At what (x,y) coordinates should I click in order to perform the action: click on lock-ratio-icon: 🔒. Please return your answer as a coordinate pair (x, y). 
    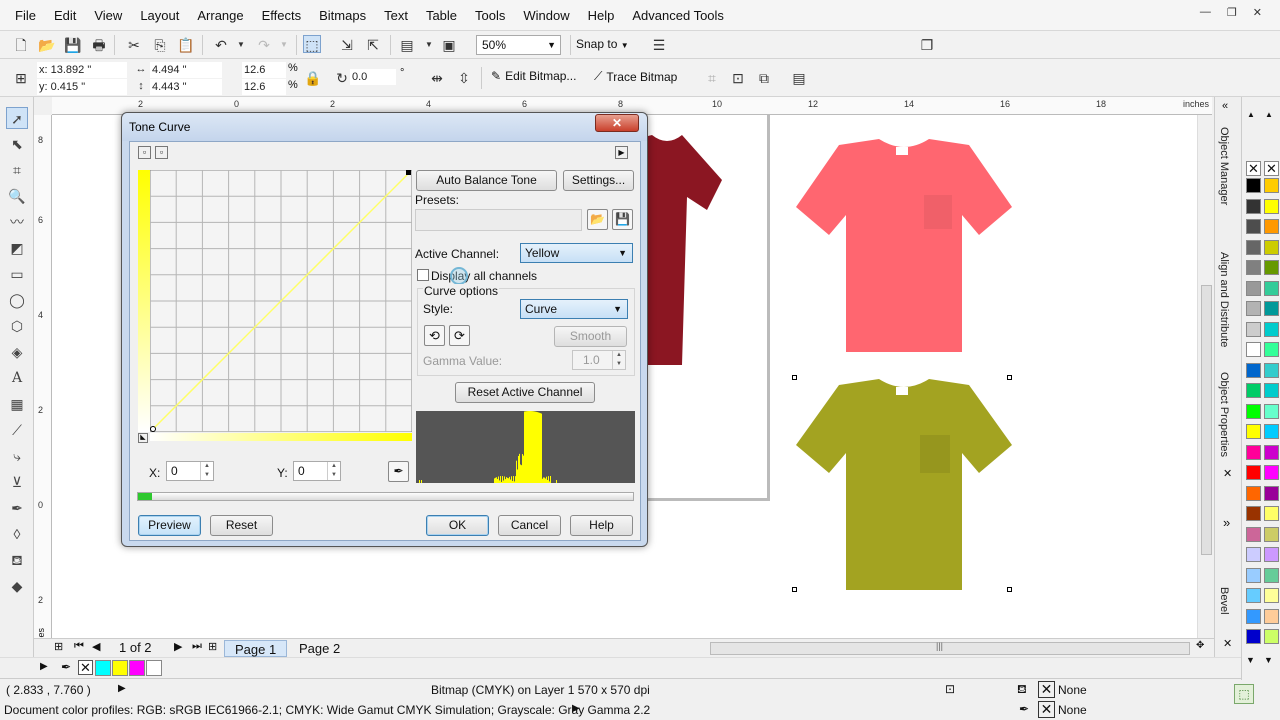
    Looking at the image, I should click on (313, 78).